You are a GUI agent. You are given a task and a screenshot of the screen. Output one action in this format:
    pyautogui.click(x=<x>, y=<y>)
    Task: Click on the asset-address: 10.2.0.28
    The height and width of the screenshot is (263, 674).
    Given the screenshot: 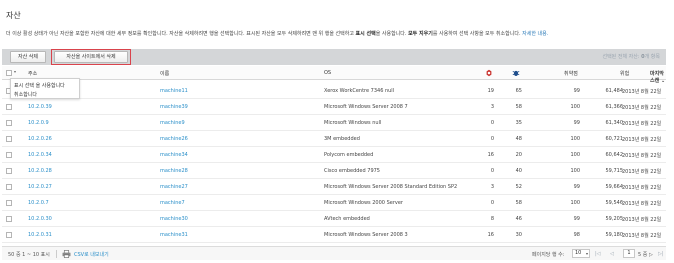 What is the action you would take?
    pyautogui.click(x=40, y=171)
    